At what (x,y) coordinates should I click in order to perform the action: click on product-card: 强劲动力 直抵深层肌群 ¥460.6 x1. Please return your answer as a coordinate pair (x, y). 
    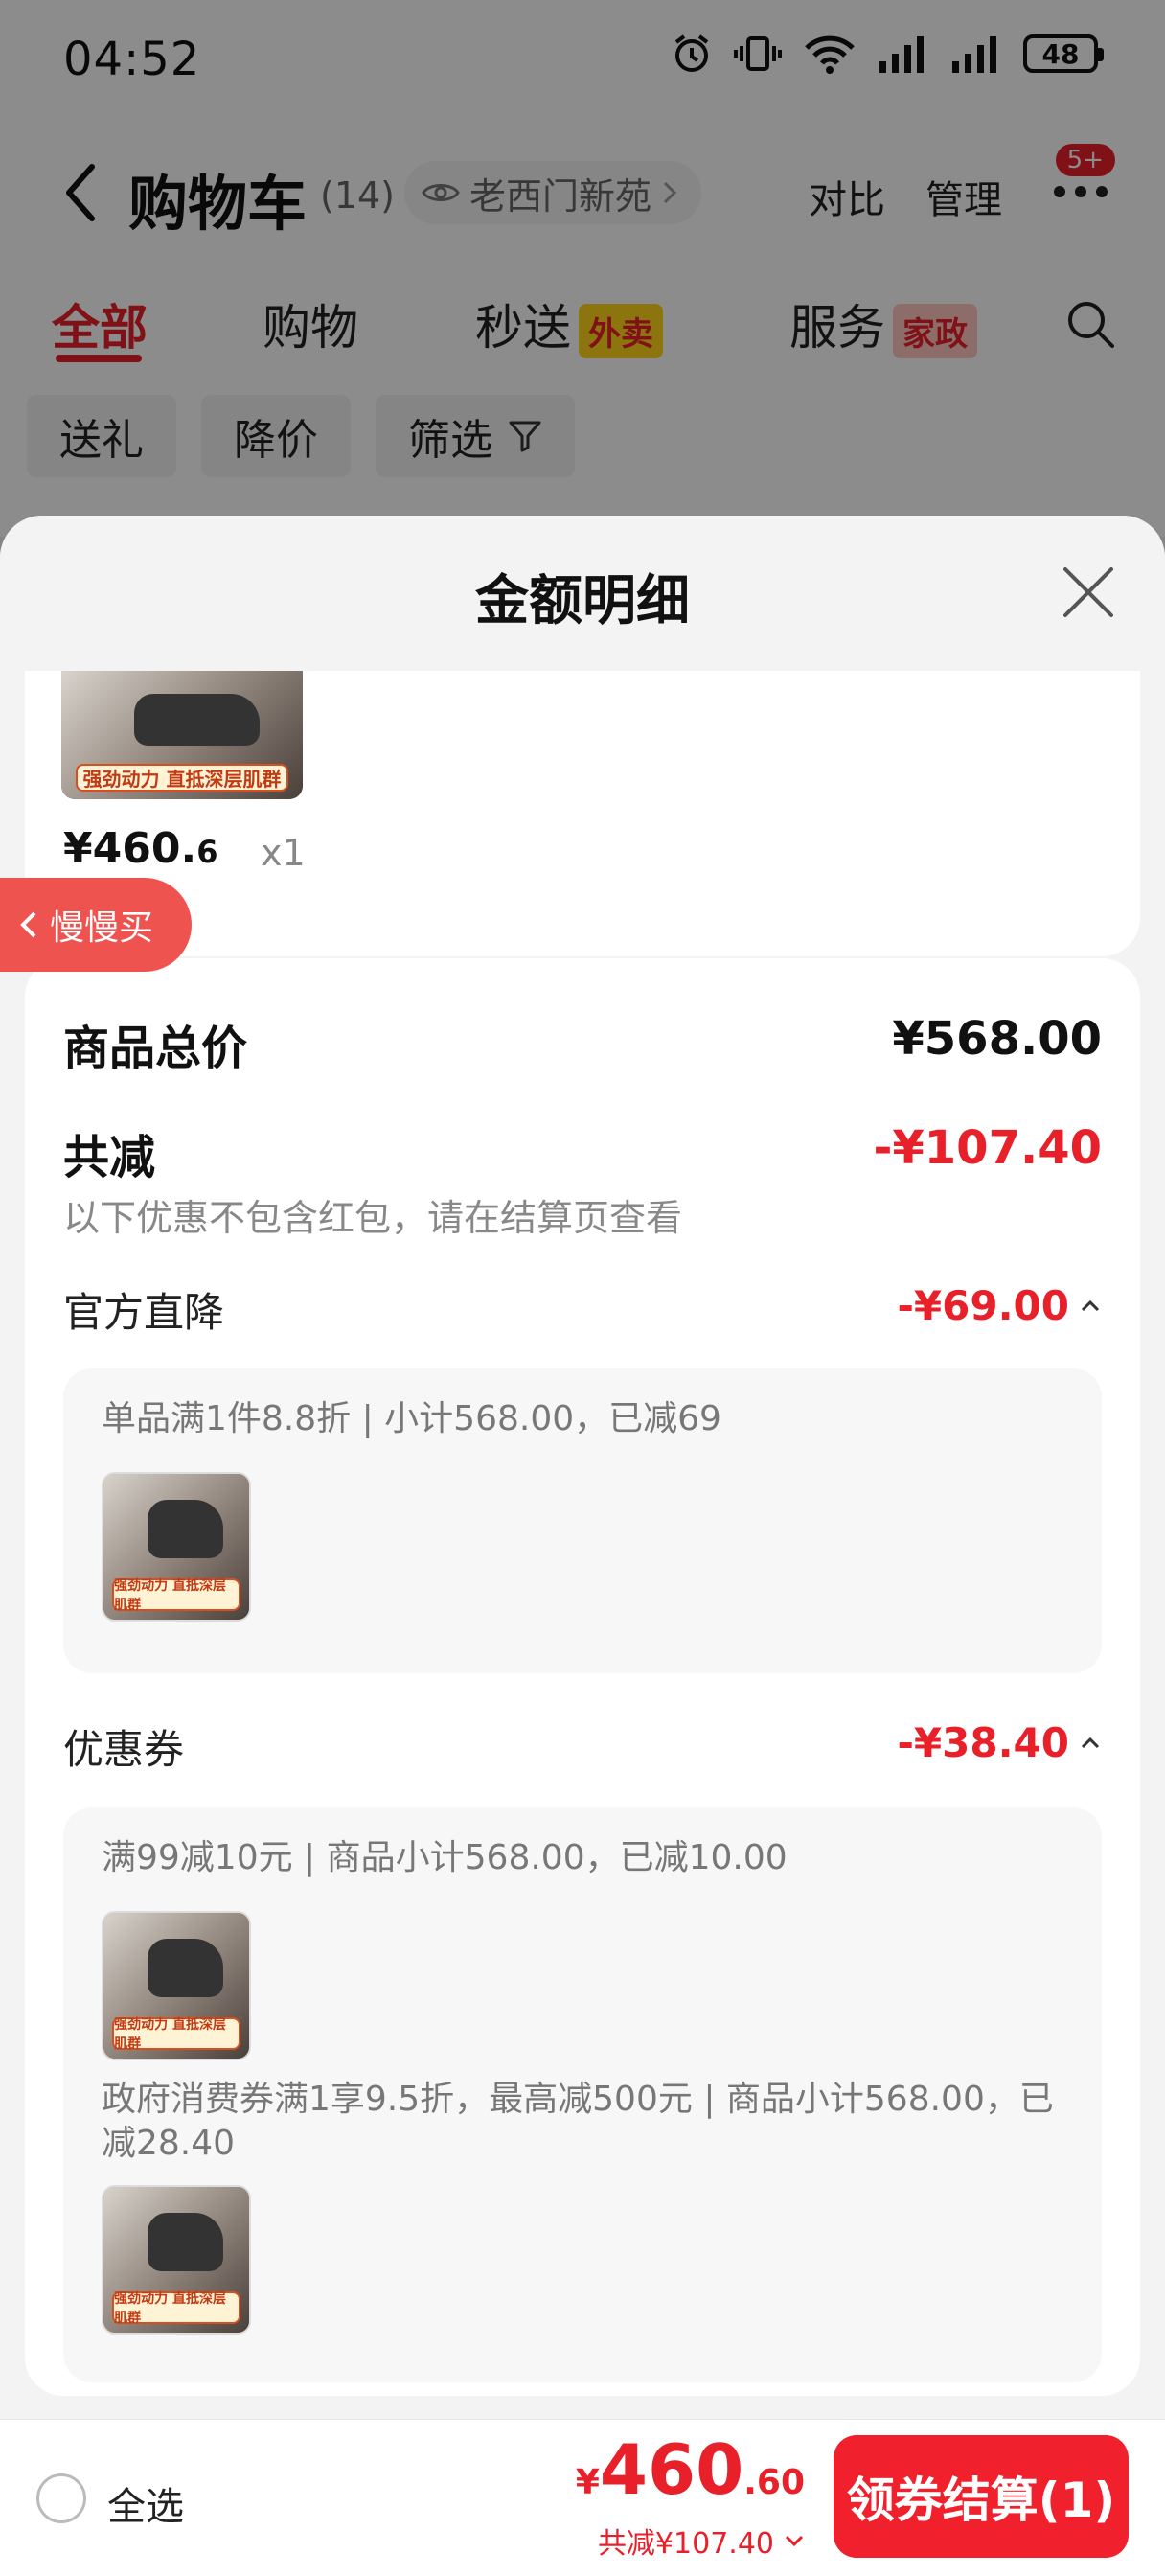
    Looking at the image, I should click on (582, 813).